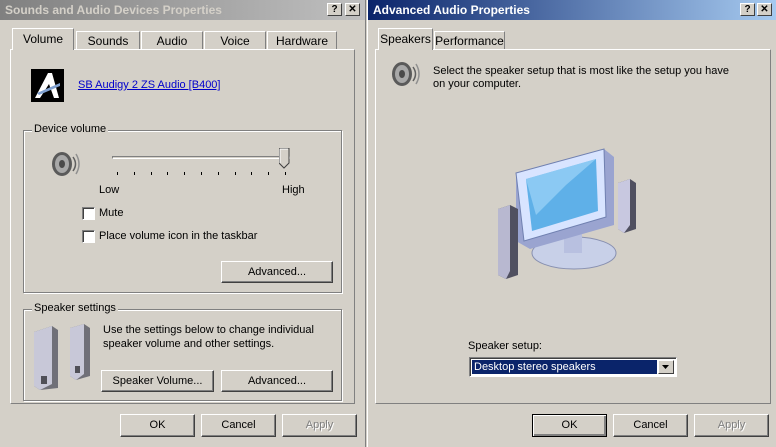 The width and height of the screenshot is (776, 447). Describe the element at coordinates (293, 190) in the screenshot. I see `high-label: High` at that location.